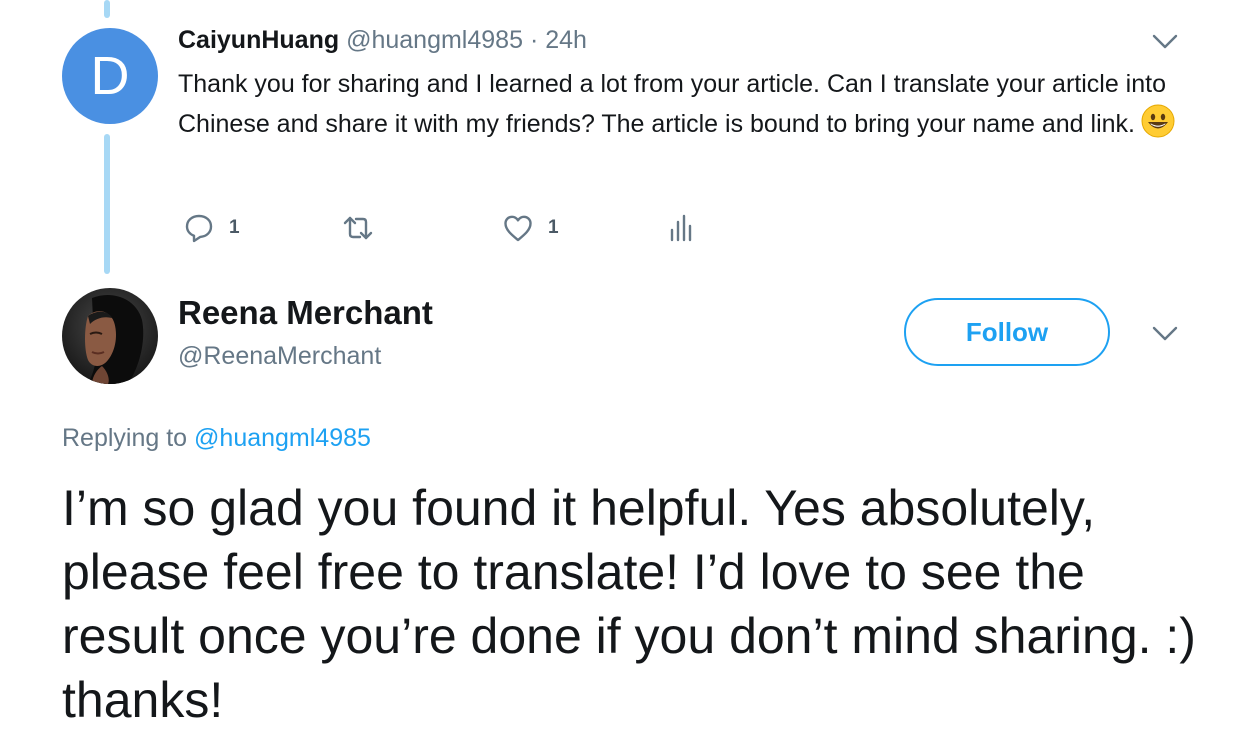  I want to click on grinning-face-icon, so click(1158, 121).